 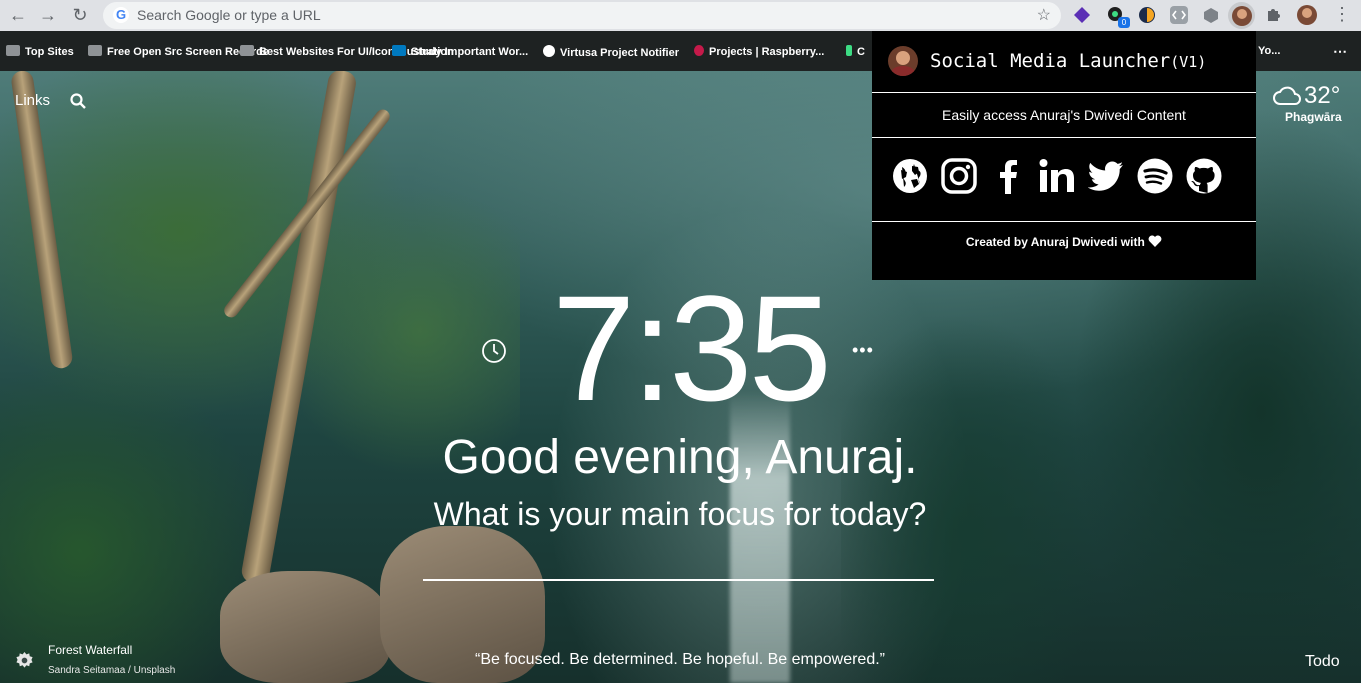 I want to click on site-icon, so click(x=849, y=50).